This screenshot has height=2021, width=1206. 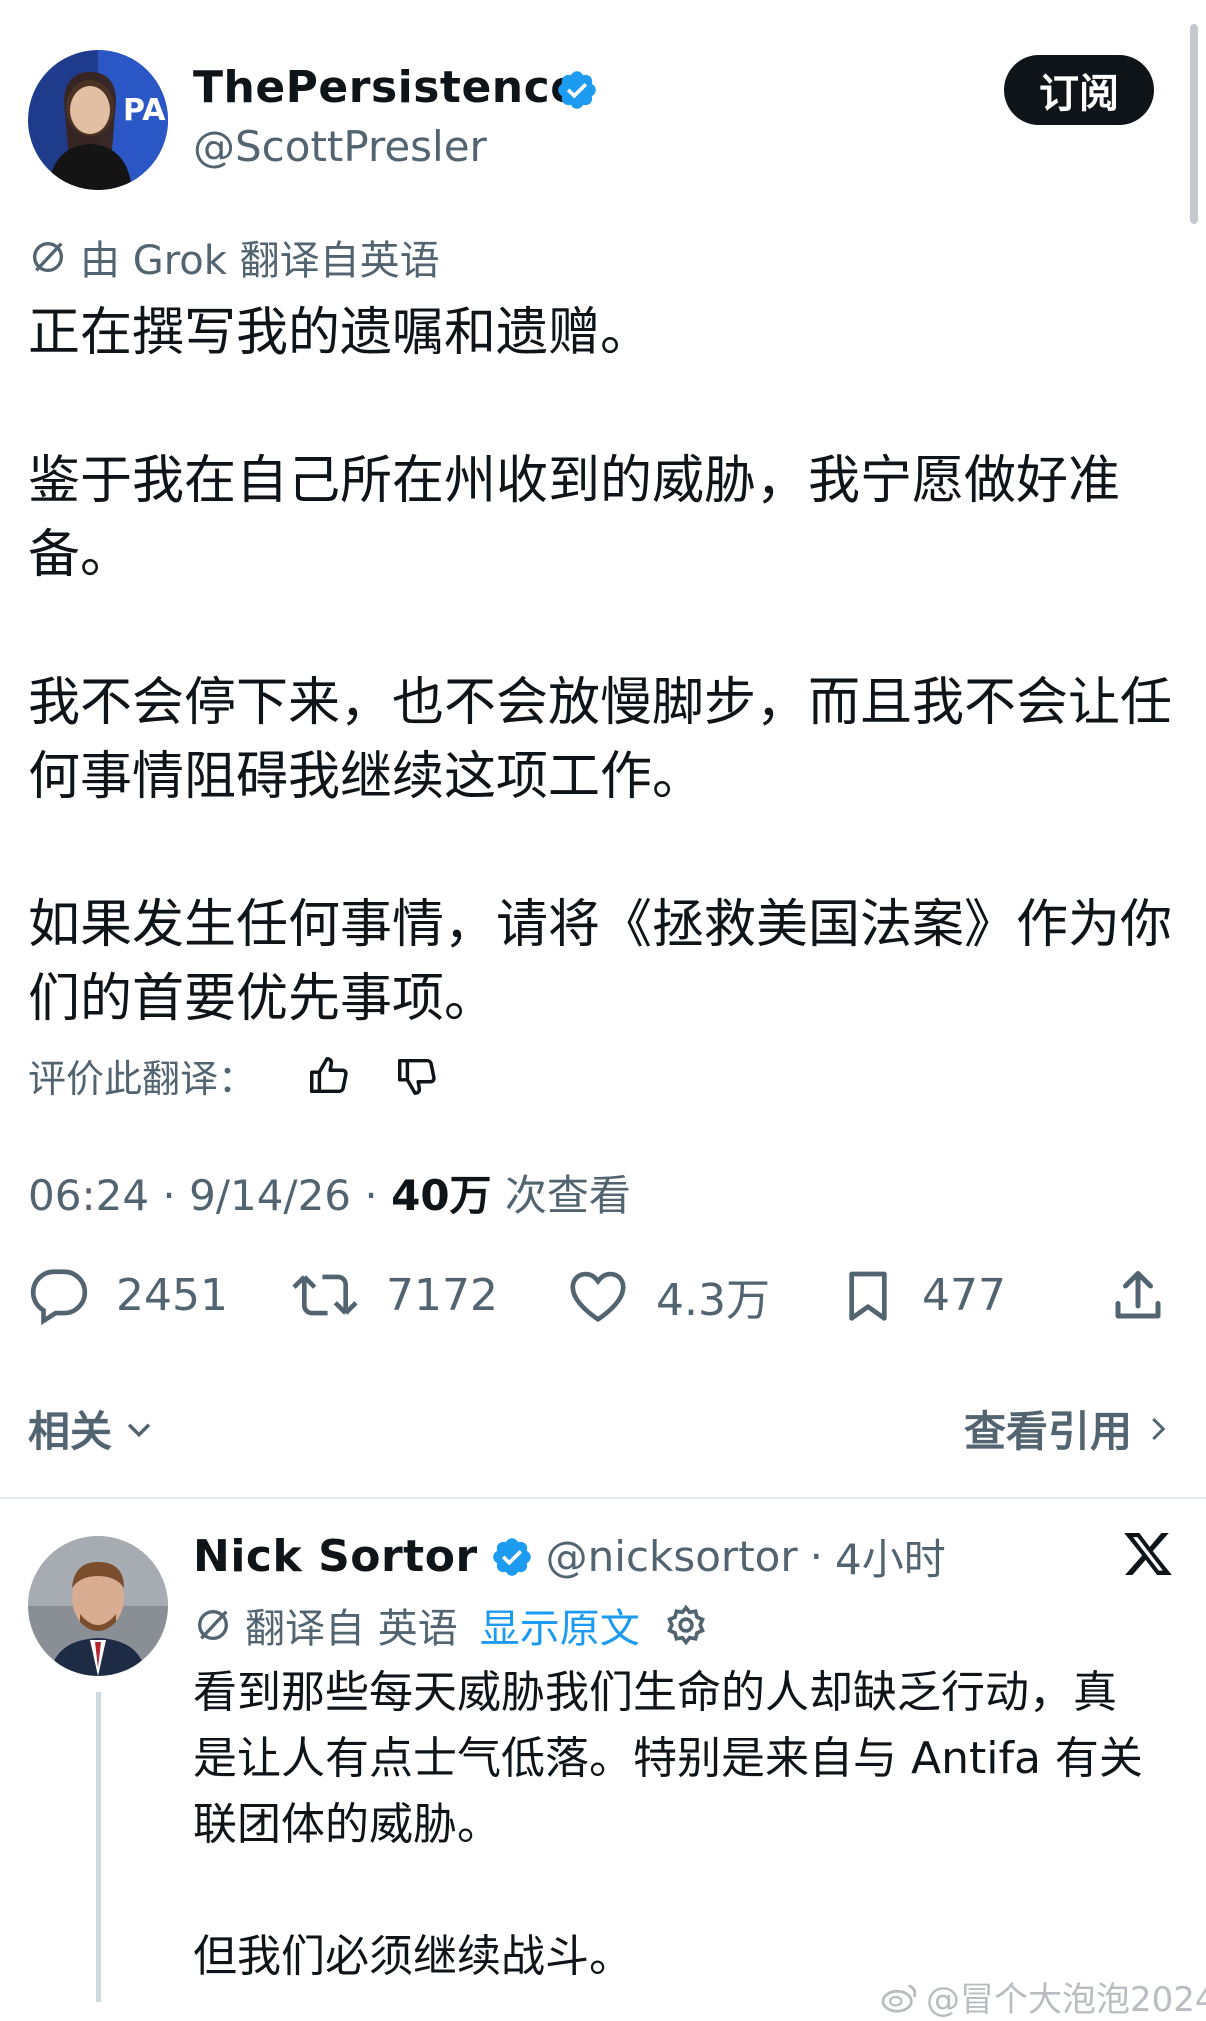 What do you see at coordinates (899, 1998) in the screenshot?
I see `weibo-icon` at bounding box center [899, 1998].